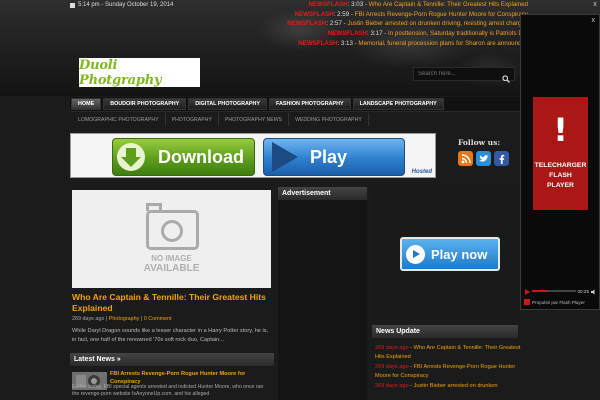 The width and height of the screenshot is (600, 400). I want to click on available-text: AVAILABLE, so click(171, 268).